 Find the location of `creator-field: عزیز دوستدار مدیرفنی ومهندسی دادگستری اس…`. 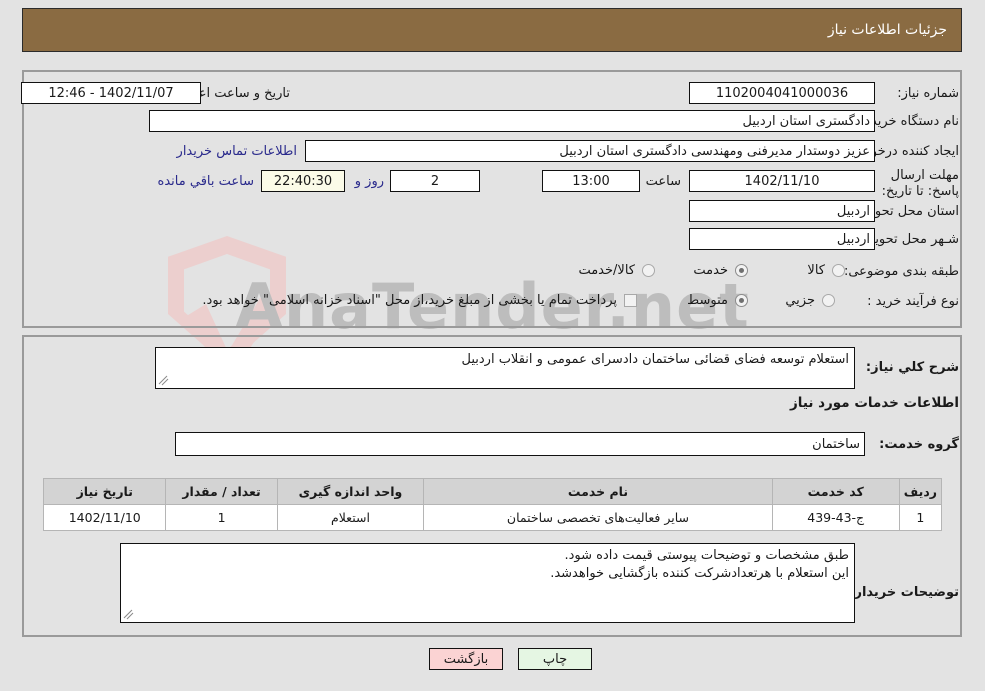

creator-field: عزیز دوستدار مدیرفنی ومهندسی دادگستری اس… is located at coordinates (590, 151).